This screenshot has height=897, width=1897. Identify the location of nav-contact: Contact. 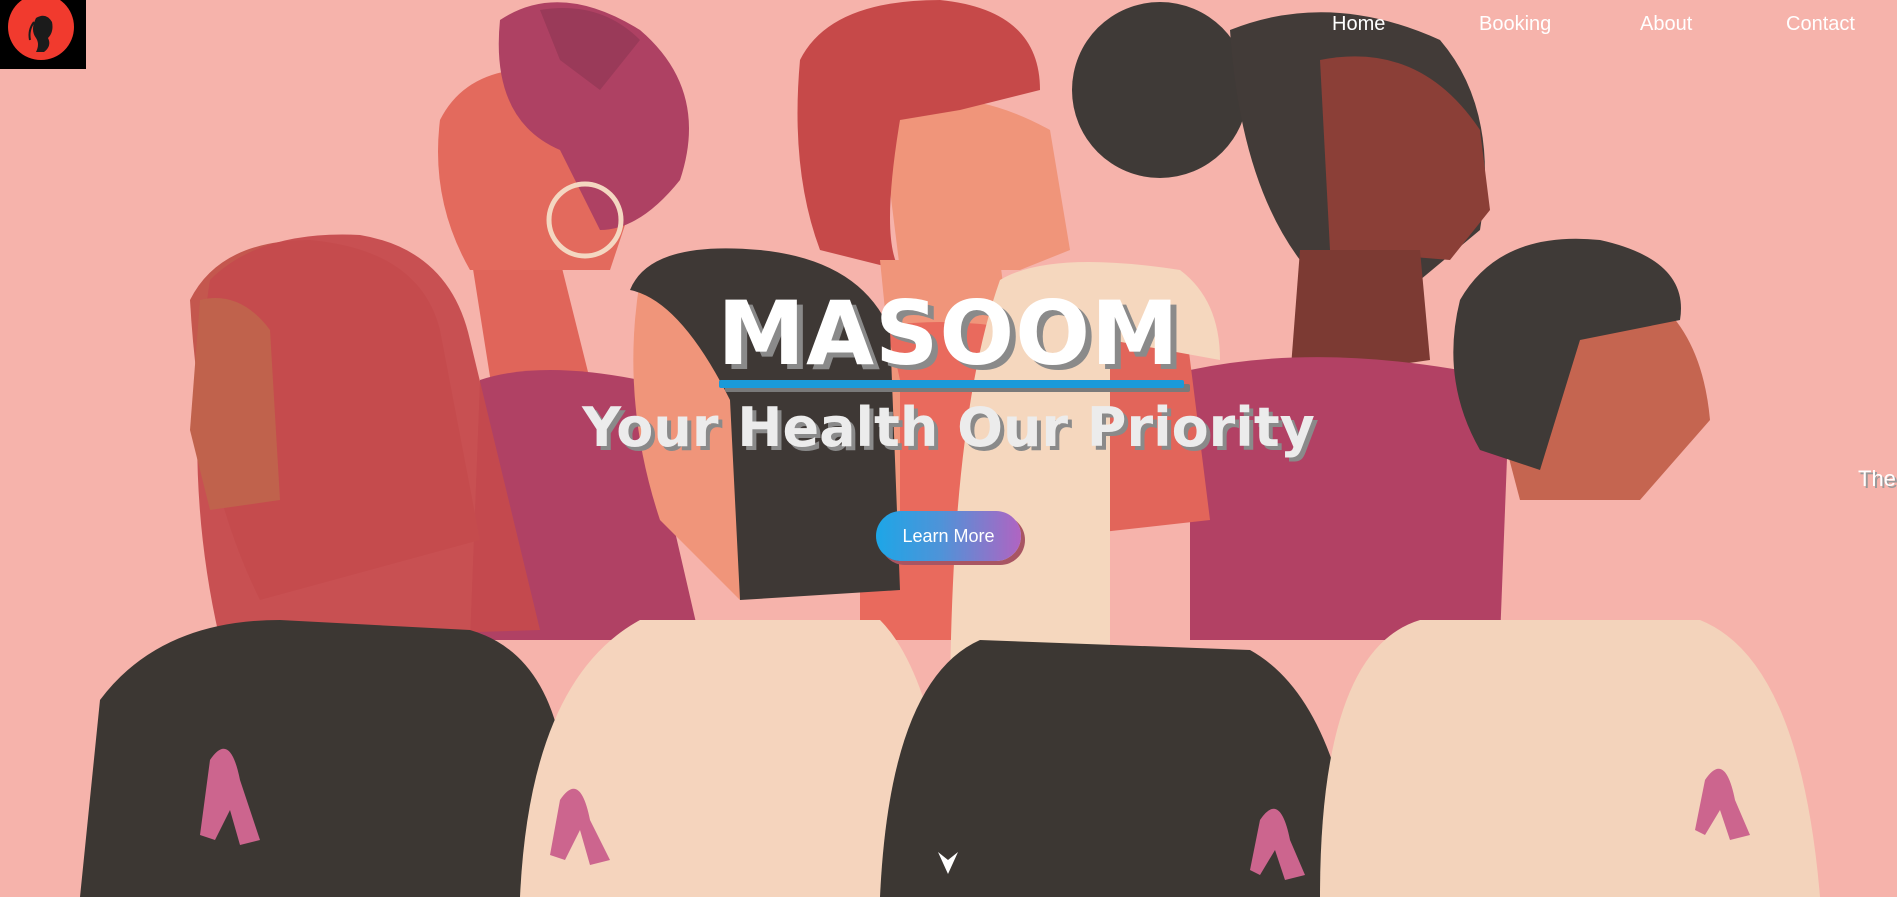
(1820, 24).